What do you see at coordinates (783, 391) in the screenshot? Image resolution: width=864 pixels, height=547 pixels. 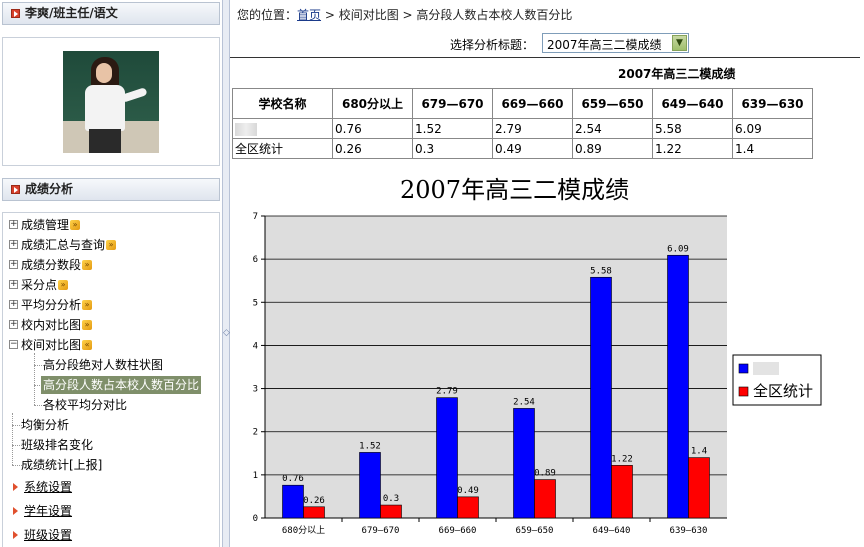 I see `legend-label: 全区统计` at bounding box center [783, 391].